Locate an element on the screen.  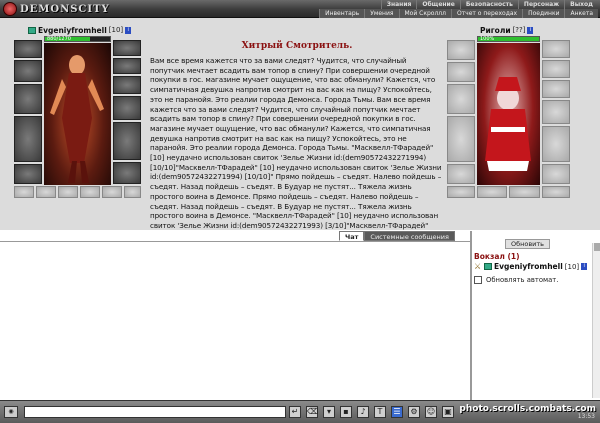
opponent-amulet-slot is located at coordinates (461, 72).